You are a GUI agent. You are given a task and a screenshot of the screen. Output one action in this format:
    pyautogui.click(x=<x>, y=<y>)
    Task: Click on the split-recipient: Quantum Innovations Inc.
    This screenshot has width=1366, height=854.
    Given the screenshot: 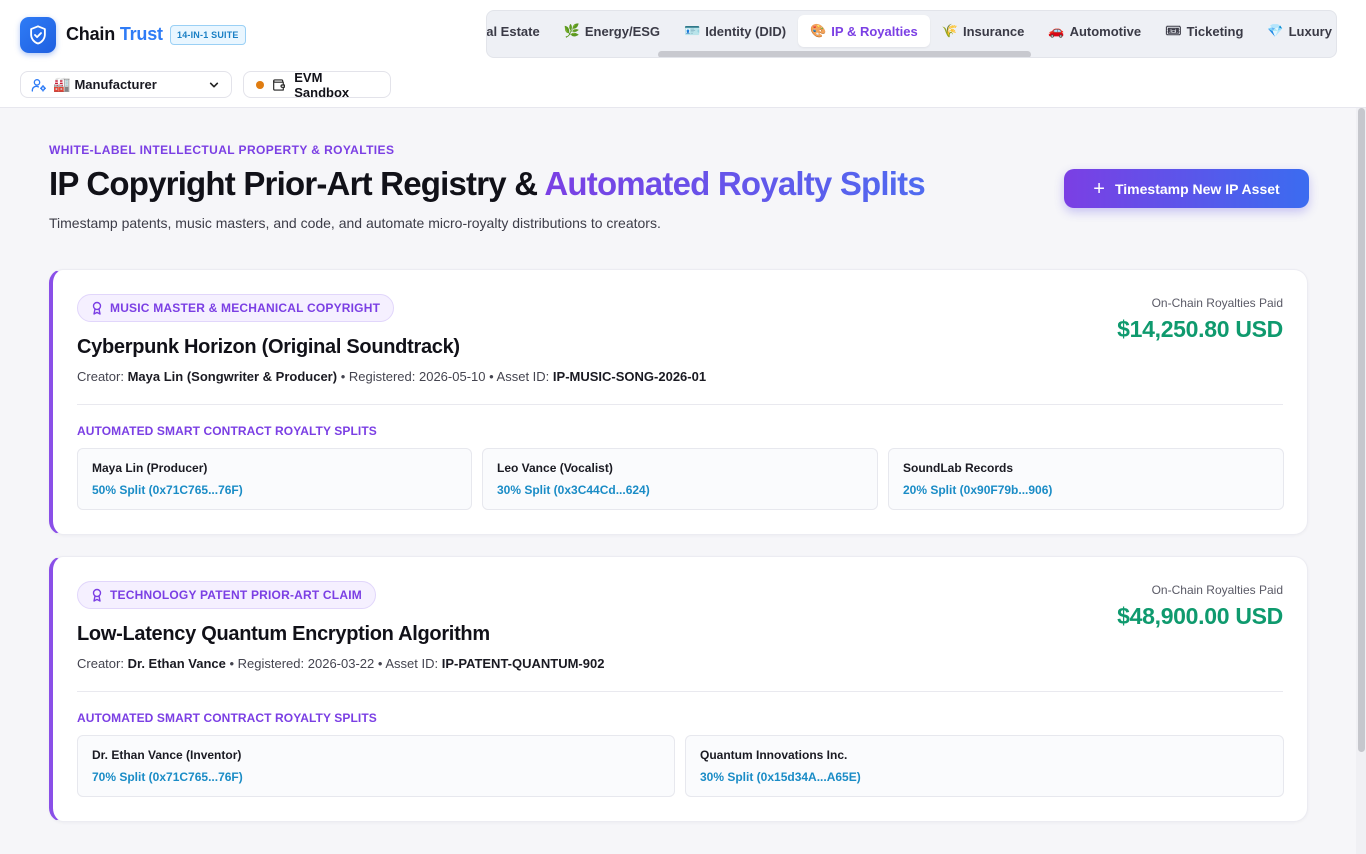 What is the action you would take?
    pyautogui.click(x=774, y=755)
    